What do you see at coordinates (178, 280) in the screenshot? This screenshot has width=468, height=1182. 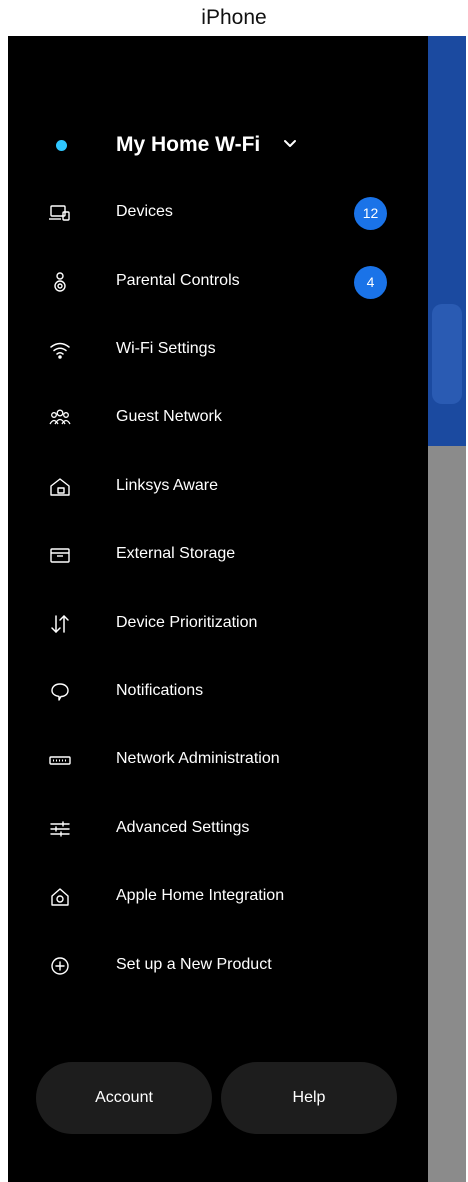 I see `menu-item-label: Parental Controls` at bounding box center [178, 280].